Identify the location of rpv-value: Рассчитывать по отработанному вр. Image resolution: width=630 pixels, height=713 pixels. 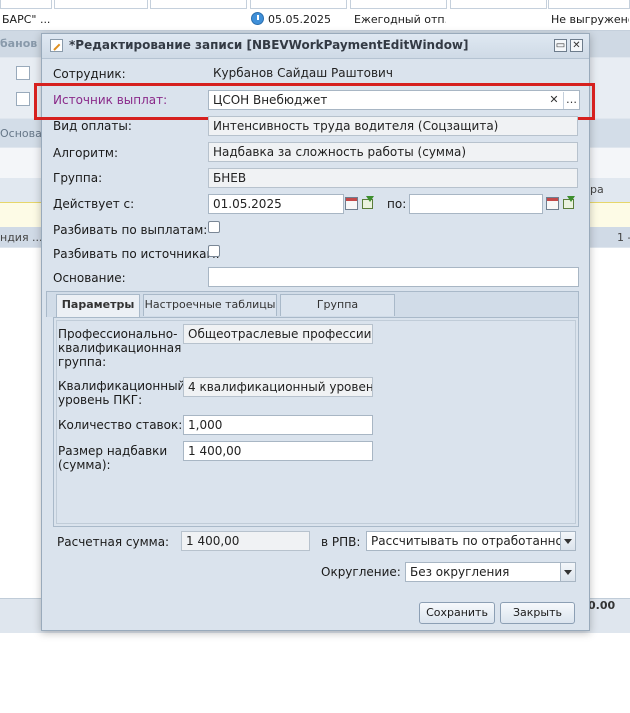
(473, 541).